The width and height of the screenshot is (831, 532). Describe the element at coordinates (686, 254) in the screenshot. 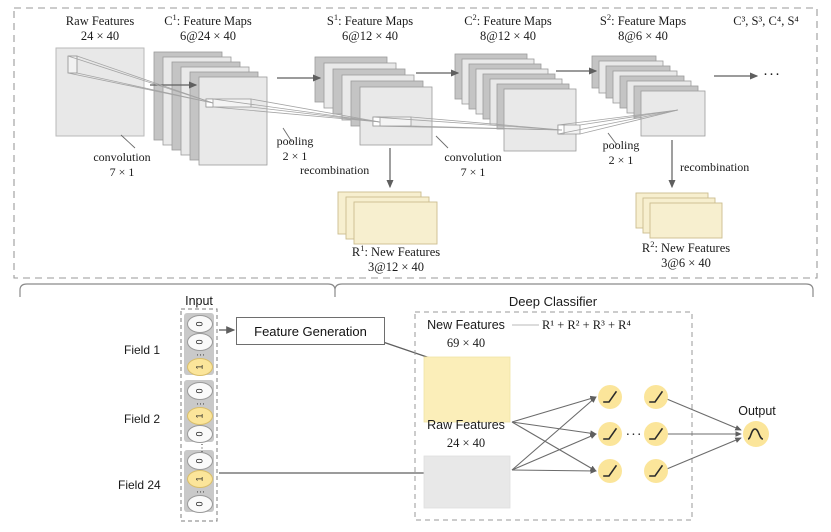

I see `r2-title: R2: New Features 3@6 × 40` at that location.